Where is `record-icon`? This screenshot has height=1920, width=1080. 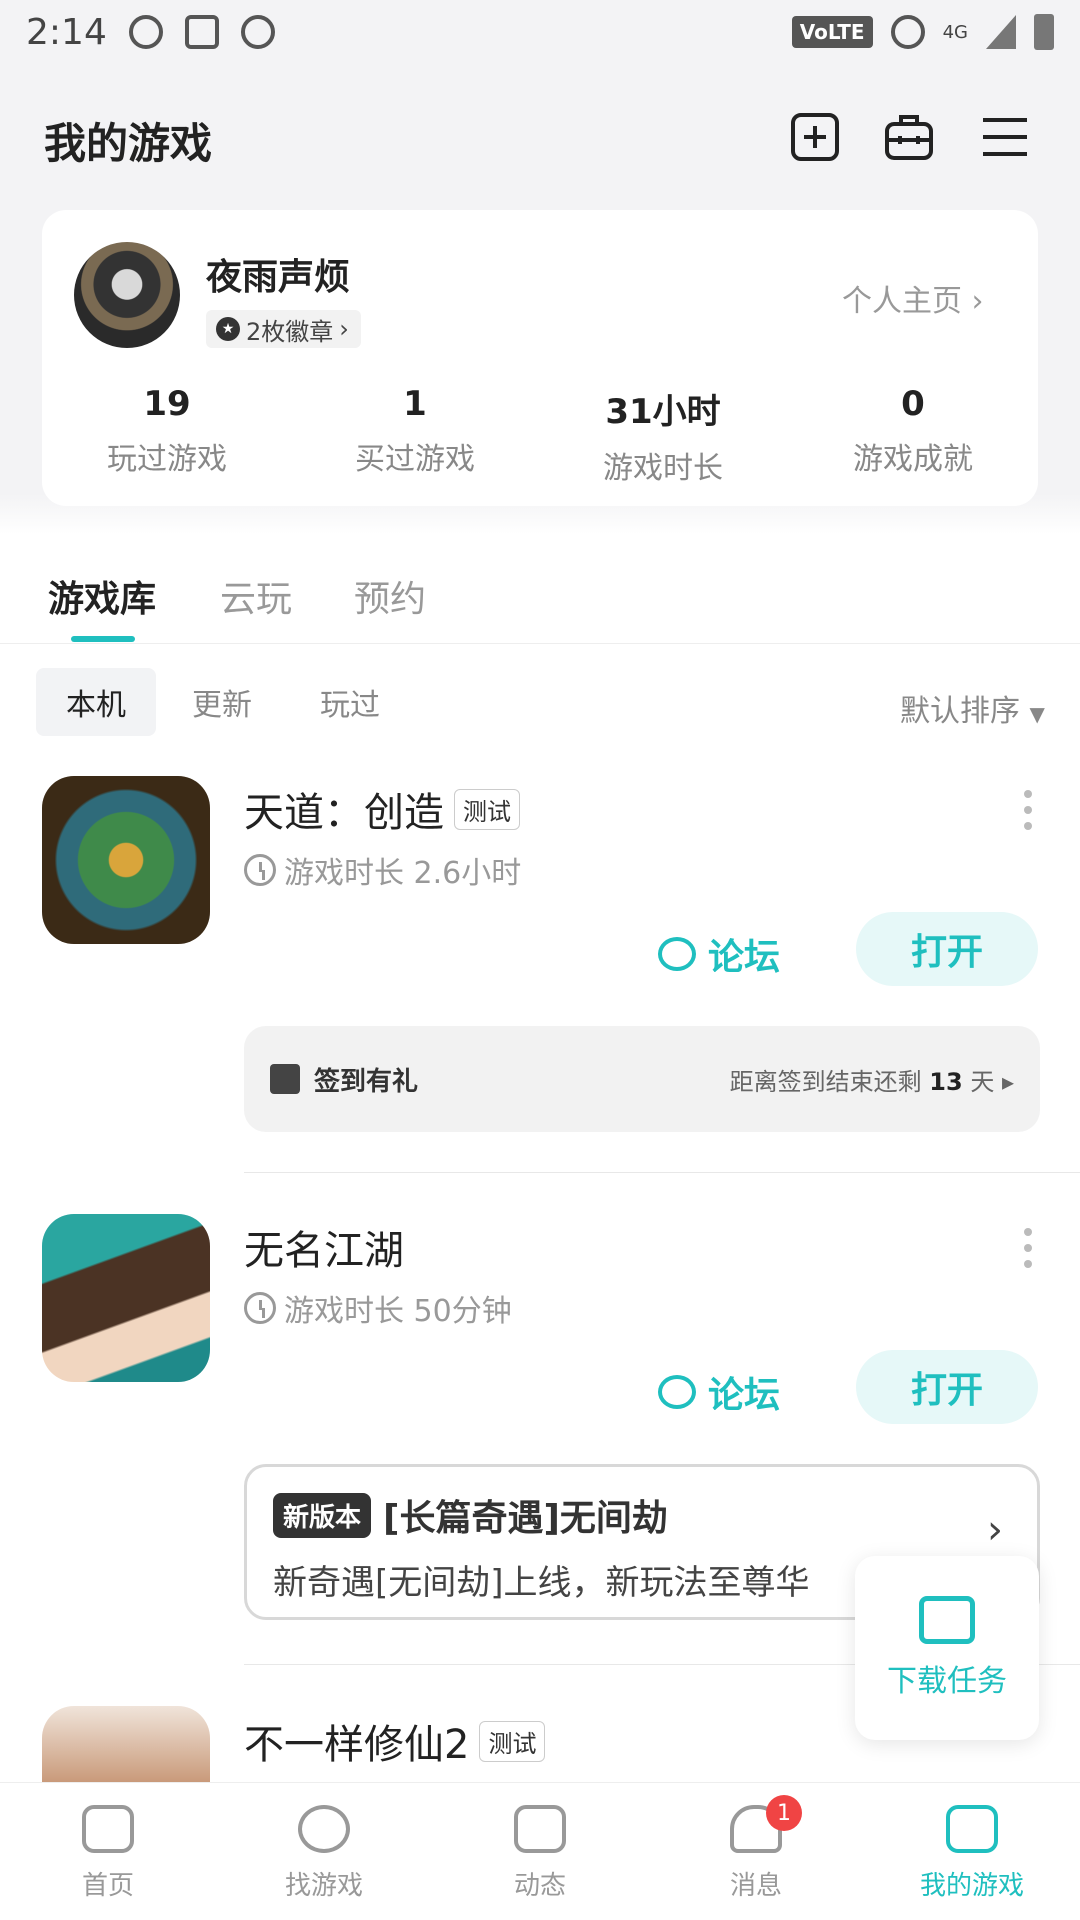
record-icon is located at coordinates (145, 32).